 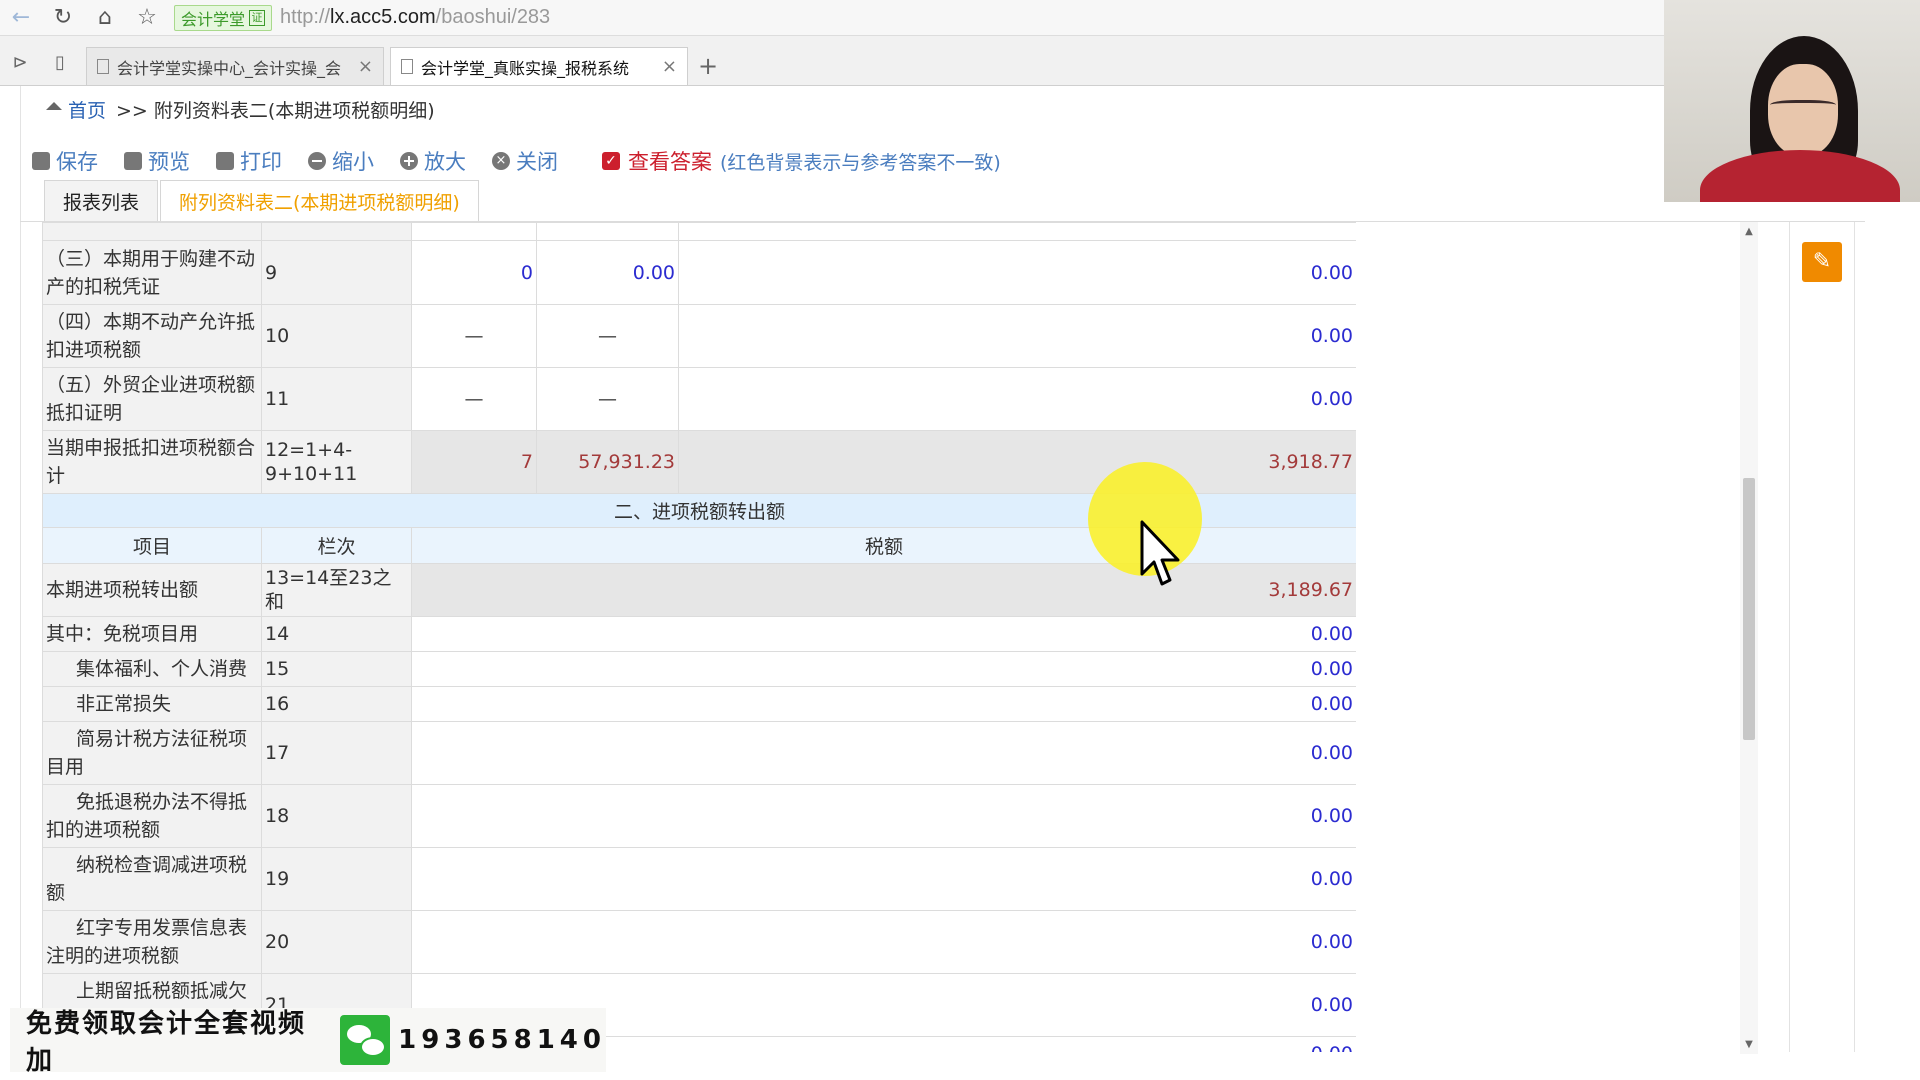 I want to click on zoom-out-button: 缩小, so click(x=341, y=161).